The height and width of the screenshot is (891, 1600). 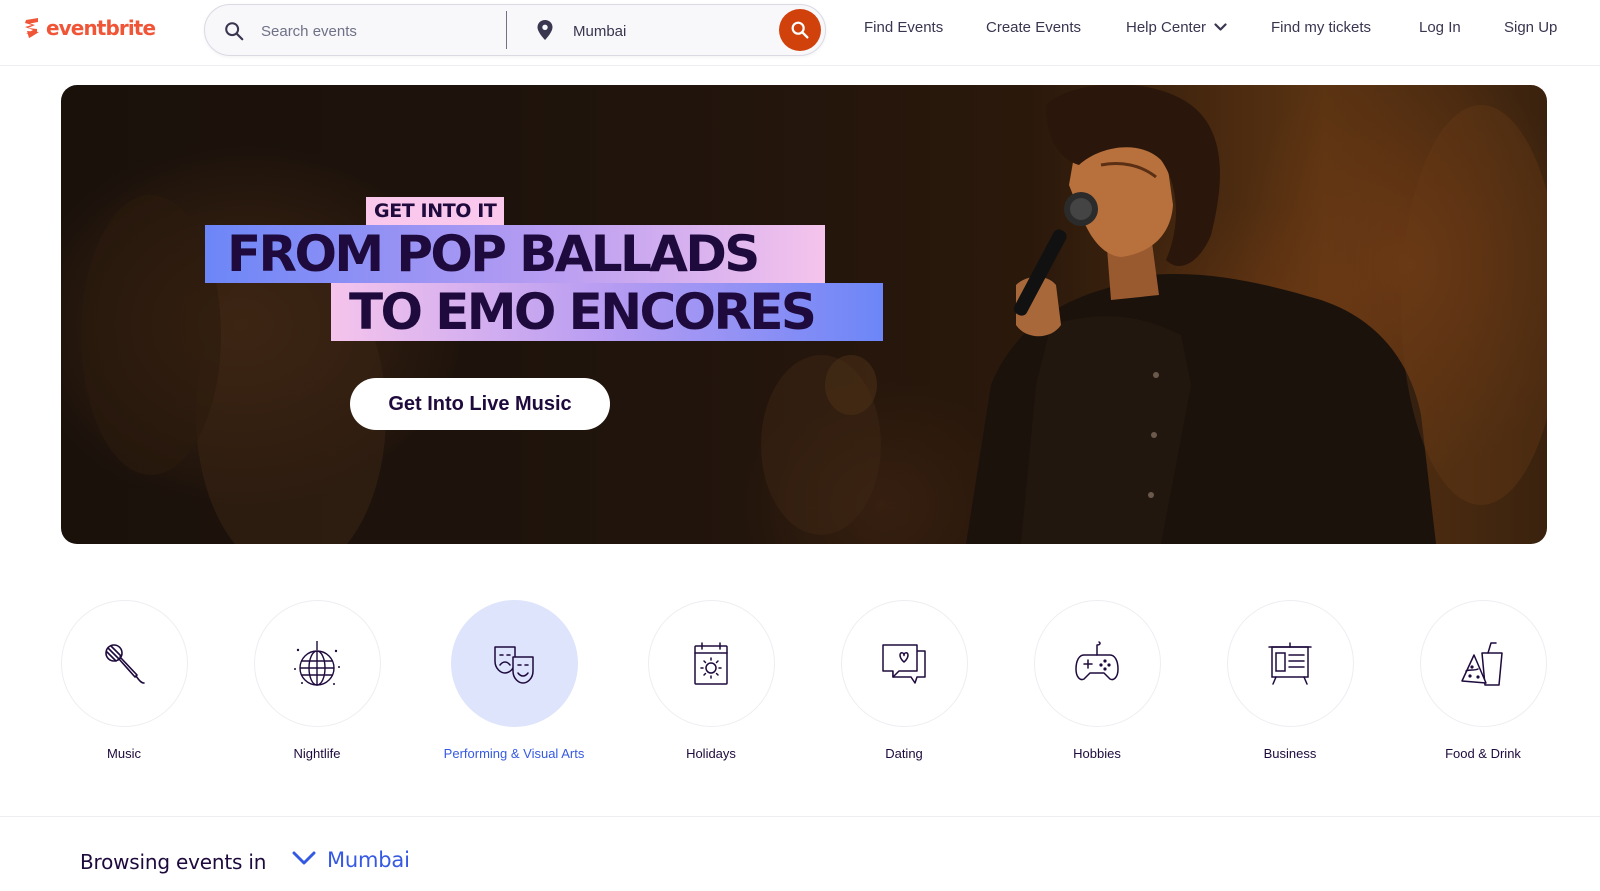 What do you see at coordinates (480, 404) in the screenshot?
I see `get-into-live-music-button: Get Into Live Music` at bounding box center [480, 404].